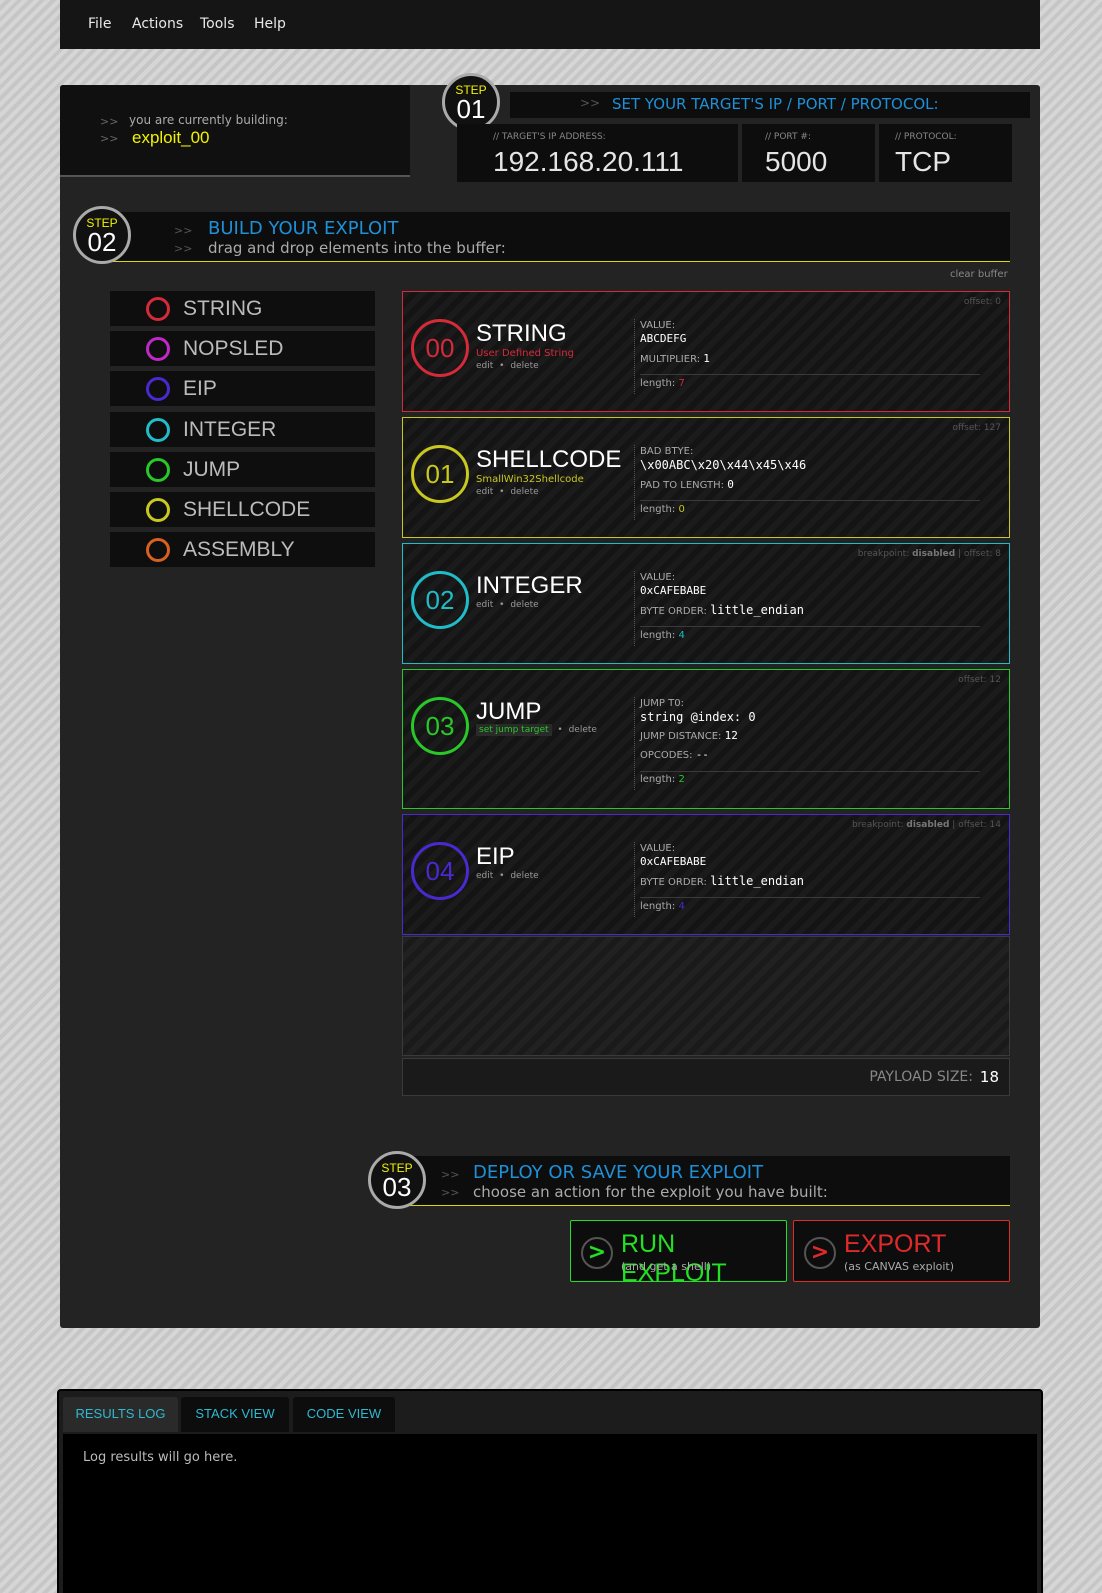  What do you see at coordinates (550, 1513) in the screenshot?
I see `results-log-area: Log results will go here.` at bounding box center [550, 1513].